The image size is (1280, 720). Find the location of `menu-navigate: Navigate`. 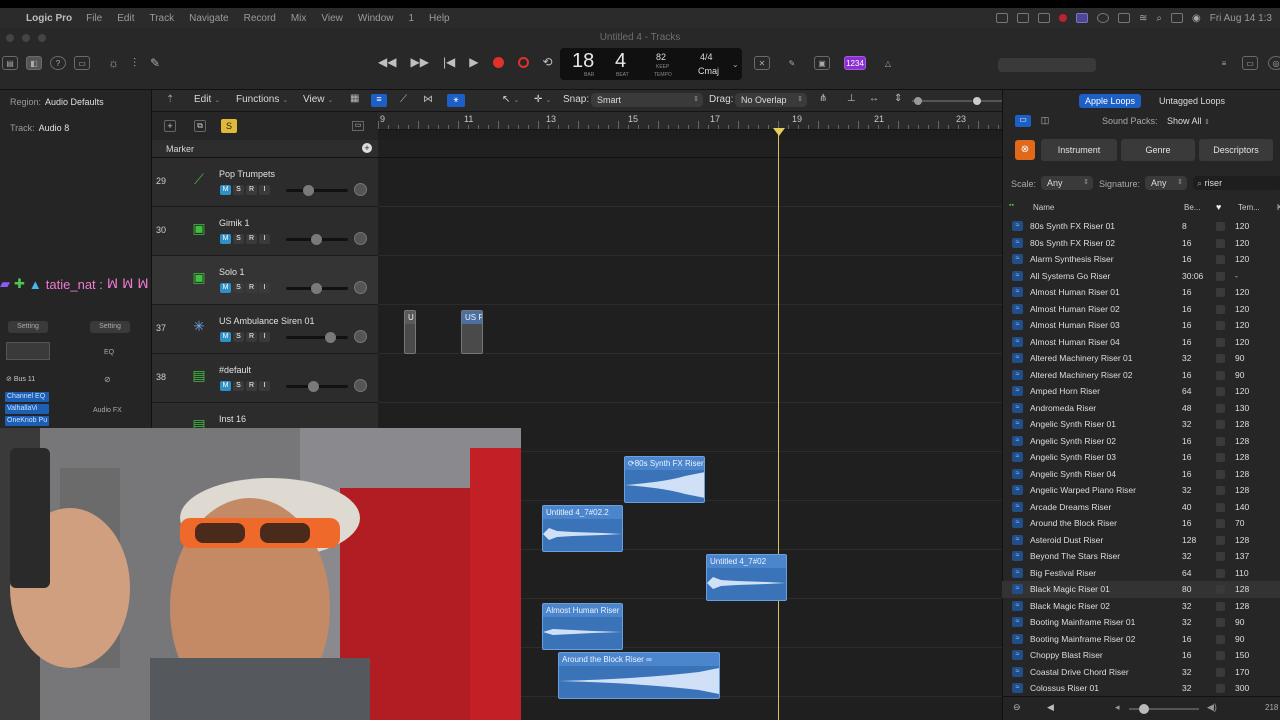

menu-navigate: Navigate is located at coordinates (208, 18).